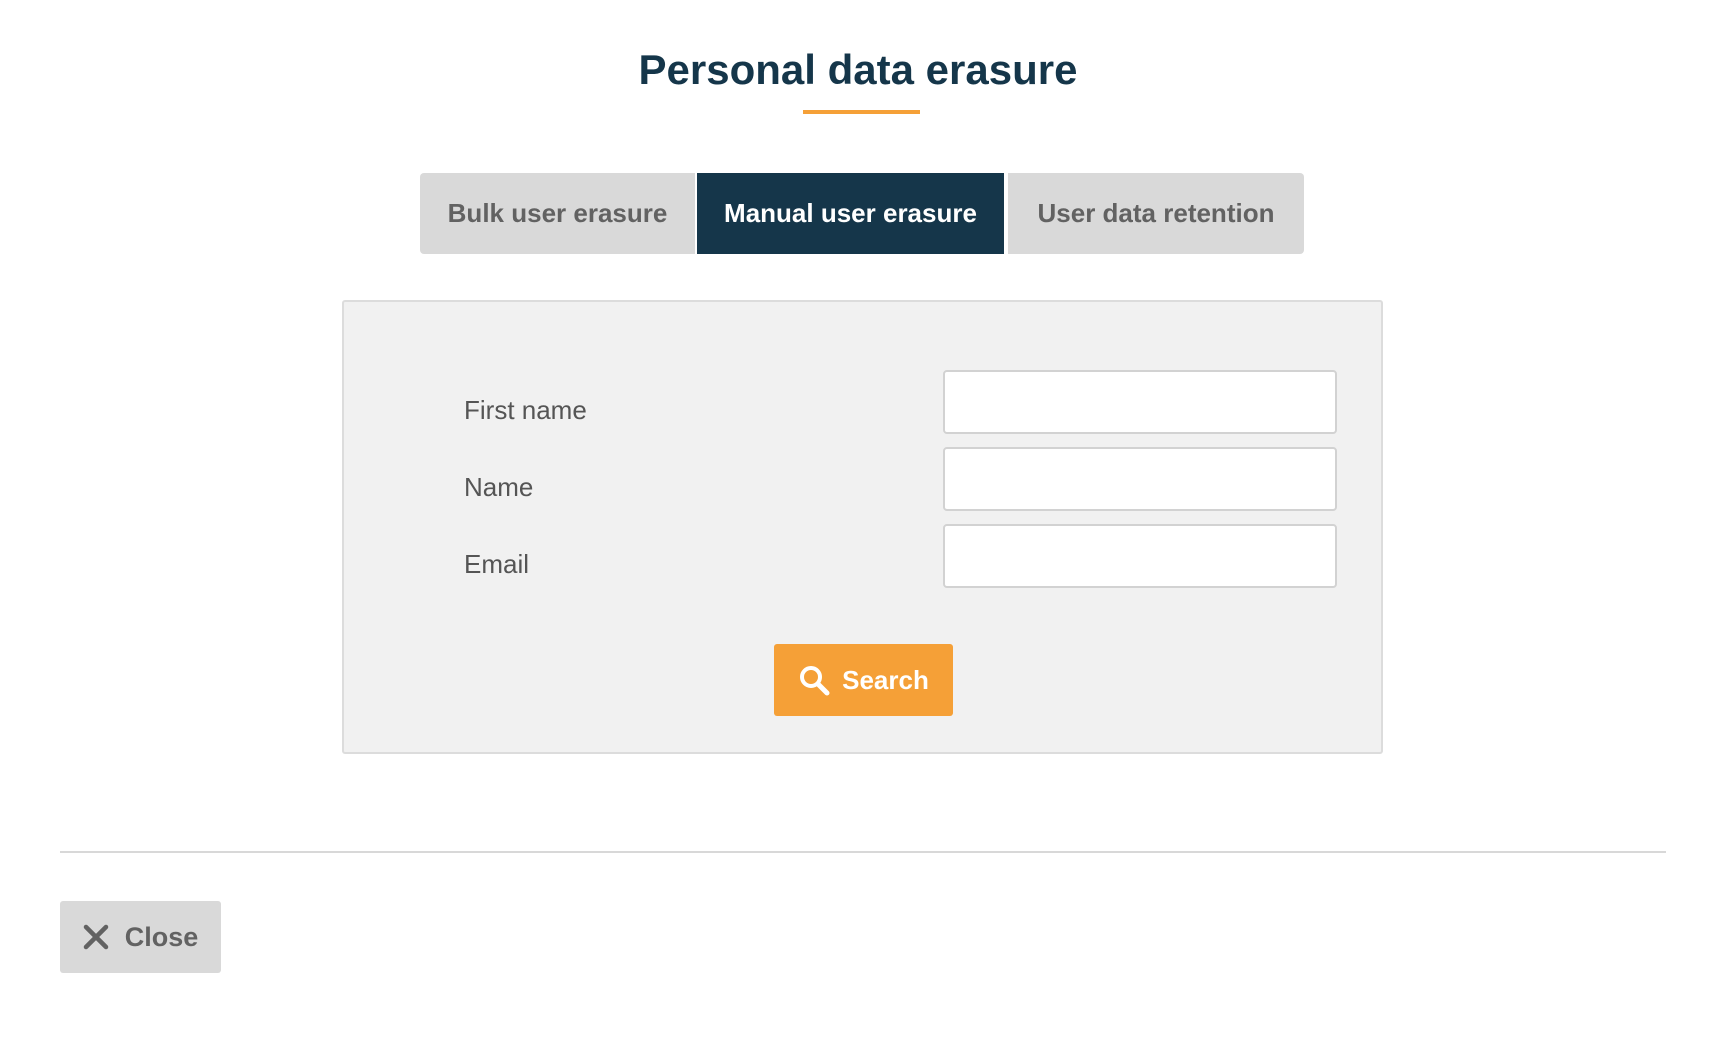 This screenshot has height=1060, width=1716. I want to click on search-button-label: Search, so click(885, 679).